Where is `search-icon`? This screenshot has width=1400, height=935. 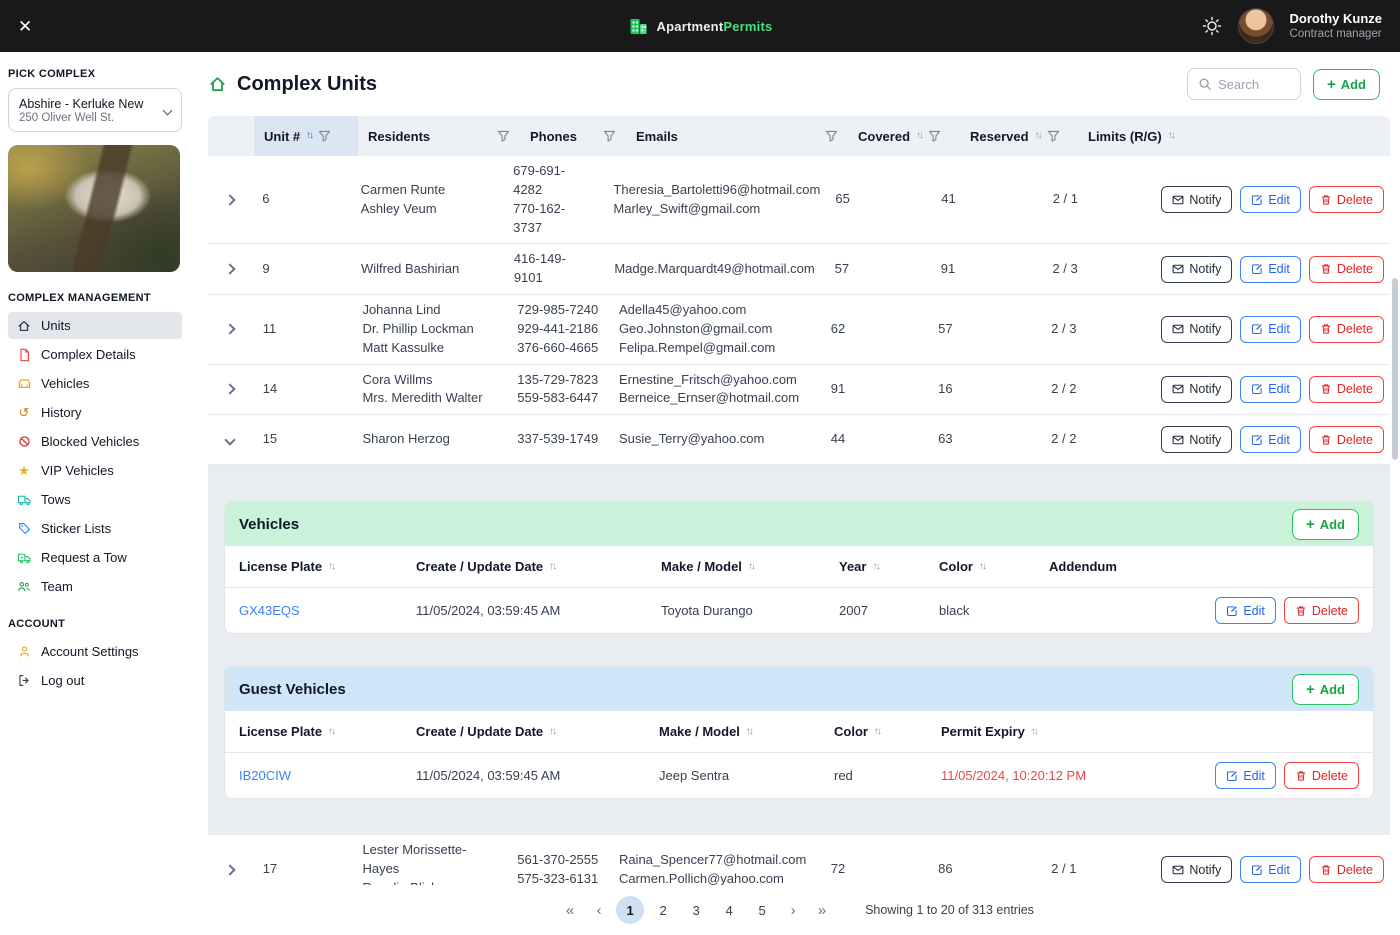
search-icon is located at coordinates (1205, 84).